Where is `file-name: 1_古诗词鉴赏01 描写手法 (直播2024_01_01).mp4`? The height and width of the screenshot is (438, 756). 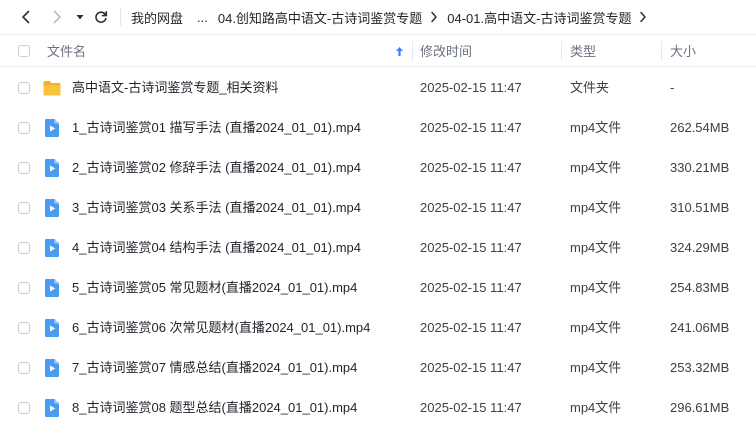
file-name: 1_古诗词鉴赏01 描写手法 (直播2024_01_01).mp4 is located at coordinates (216, 128).